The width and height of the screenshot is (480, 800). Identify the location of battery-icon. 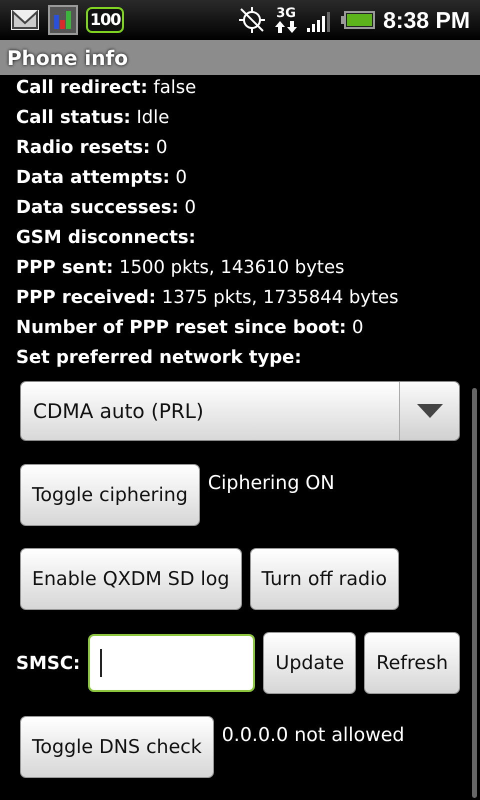
(358, 20).